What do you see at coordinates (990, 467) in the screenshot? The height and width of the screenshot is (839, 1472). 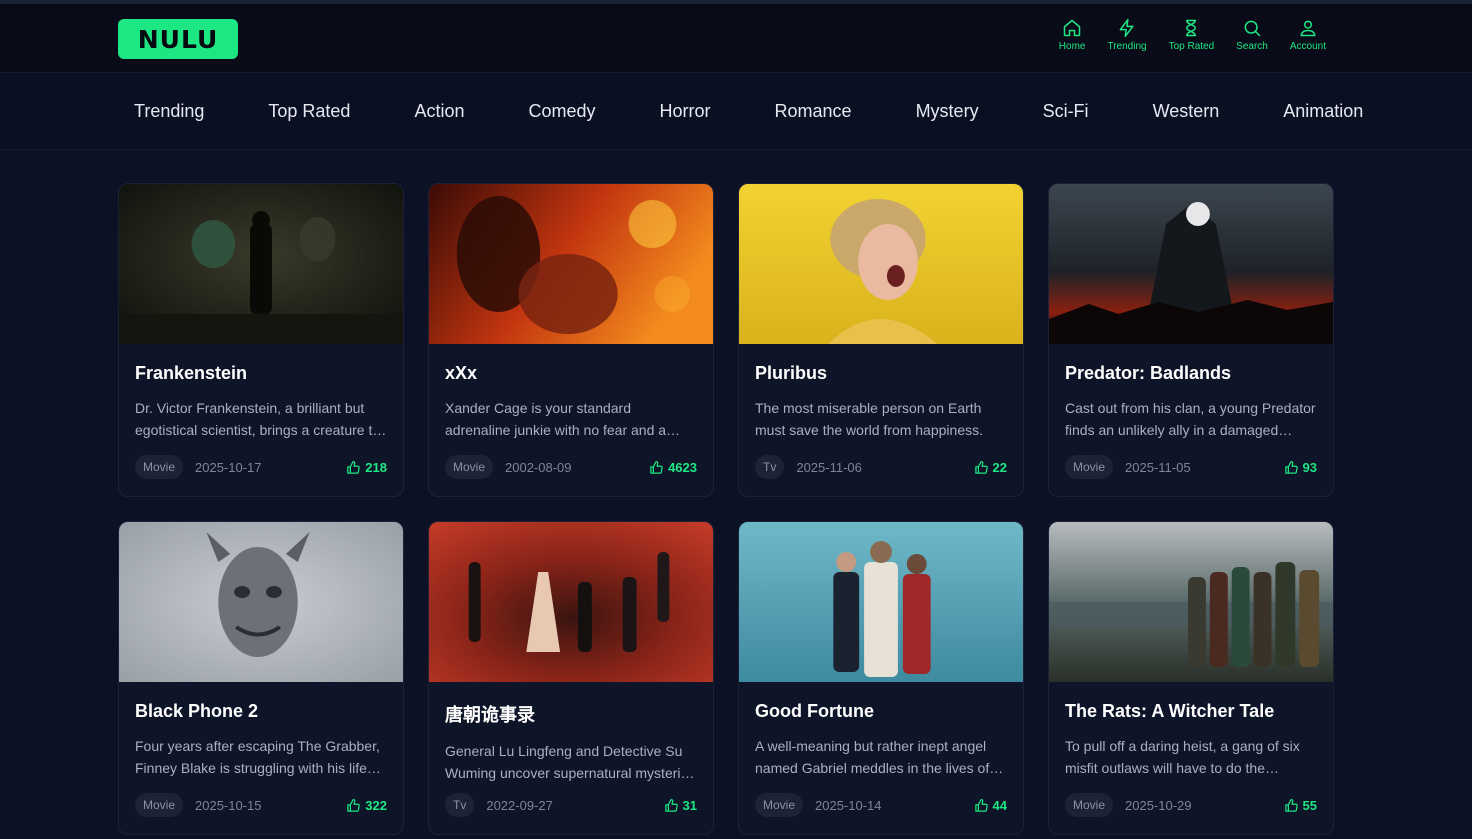 I see `likes-count: 22` at bounding box center [990, 467].